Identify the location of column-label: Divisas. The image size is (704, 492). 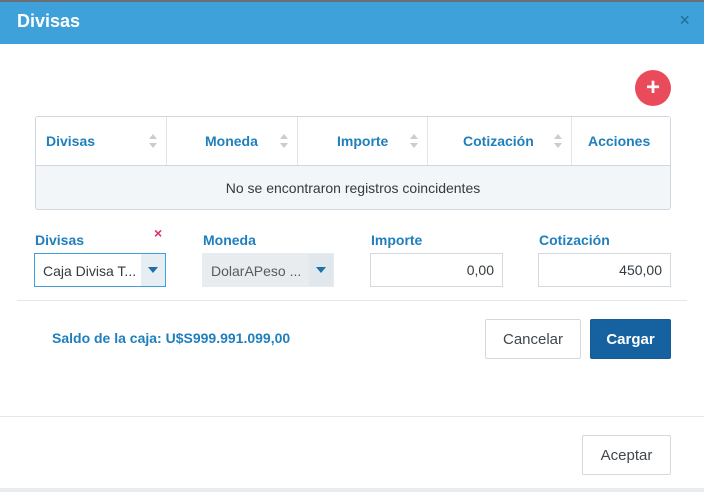
(71, 141).